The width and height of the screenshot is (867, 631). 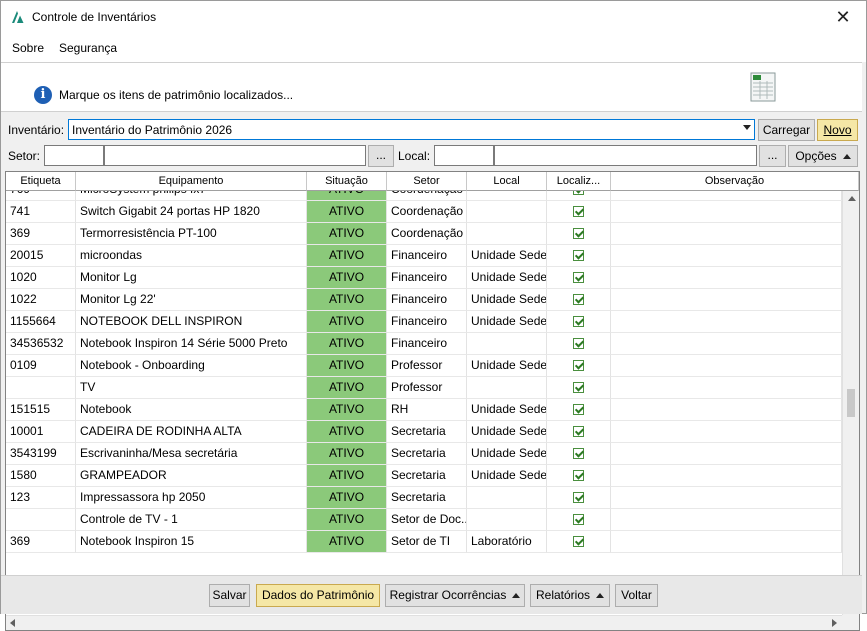 I want to click on scroll-right-icon, so click(x=834, y=623).